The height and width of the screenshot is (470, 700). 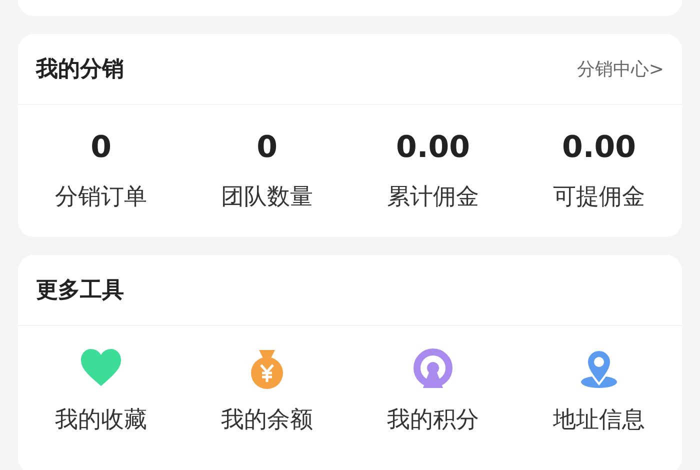 What do you see at coordinates (599, 420) in the screenshot?
I see `tool-label: 地址信息` at bounding box center [599, 420].